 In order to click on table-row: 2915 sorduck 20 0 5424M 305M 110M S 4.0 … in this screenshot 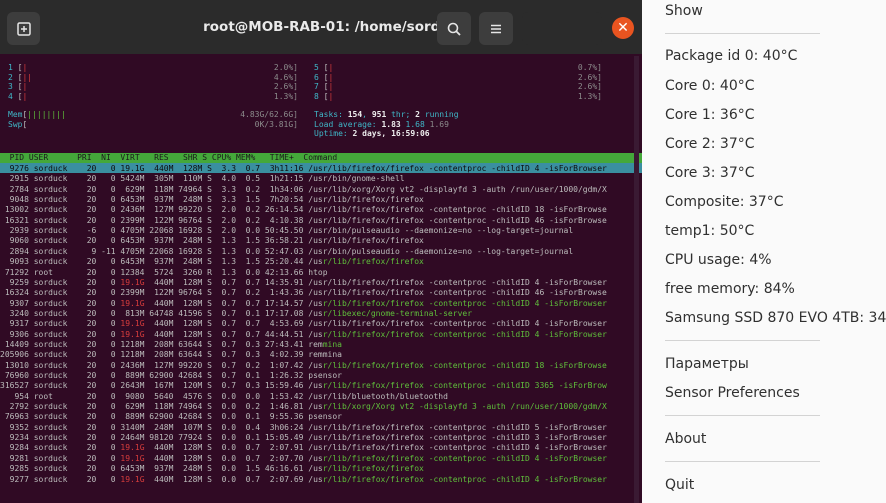, I will do `click(317, 179)`.